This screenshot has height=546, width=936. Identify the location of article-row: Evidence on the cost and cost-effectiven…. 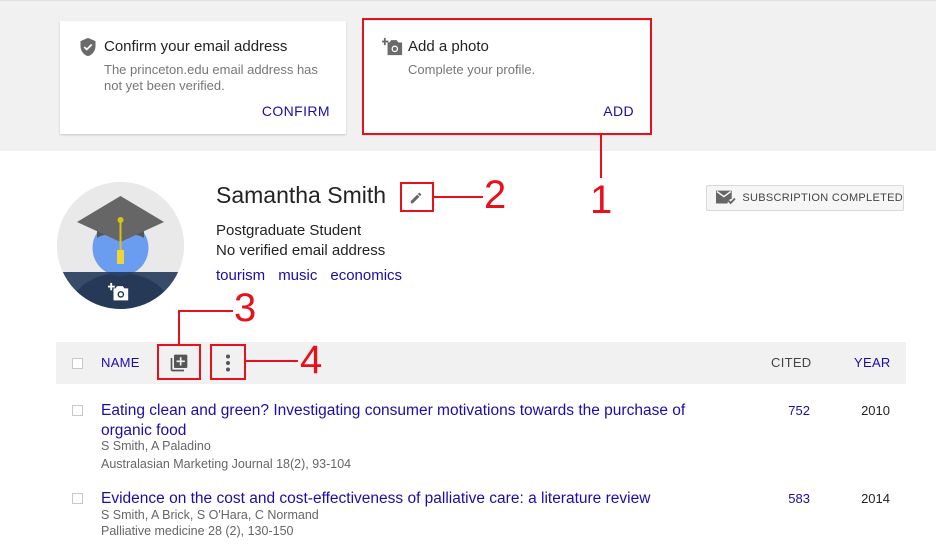
(481, 517).